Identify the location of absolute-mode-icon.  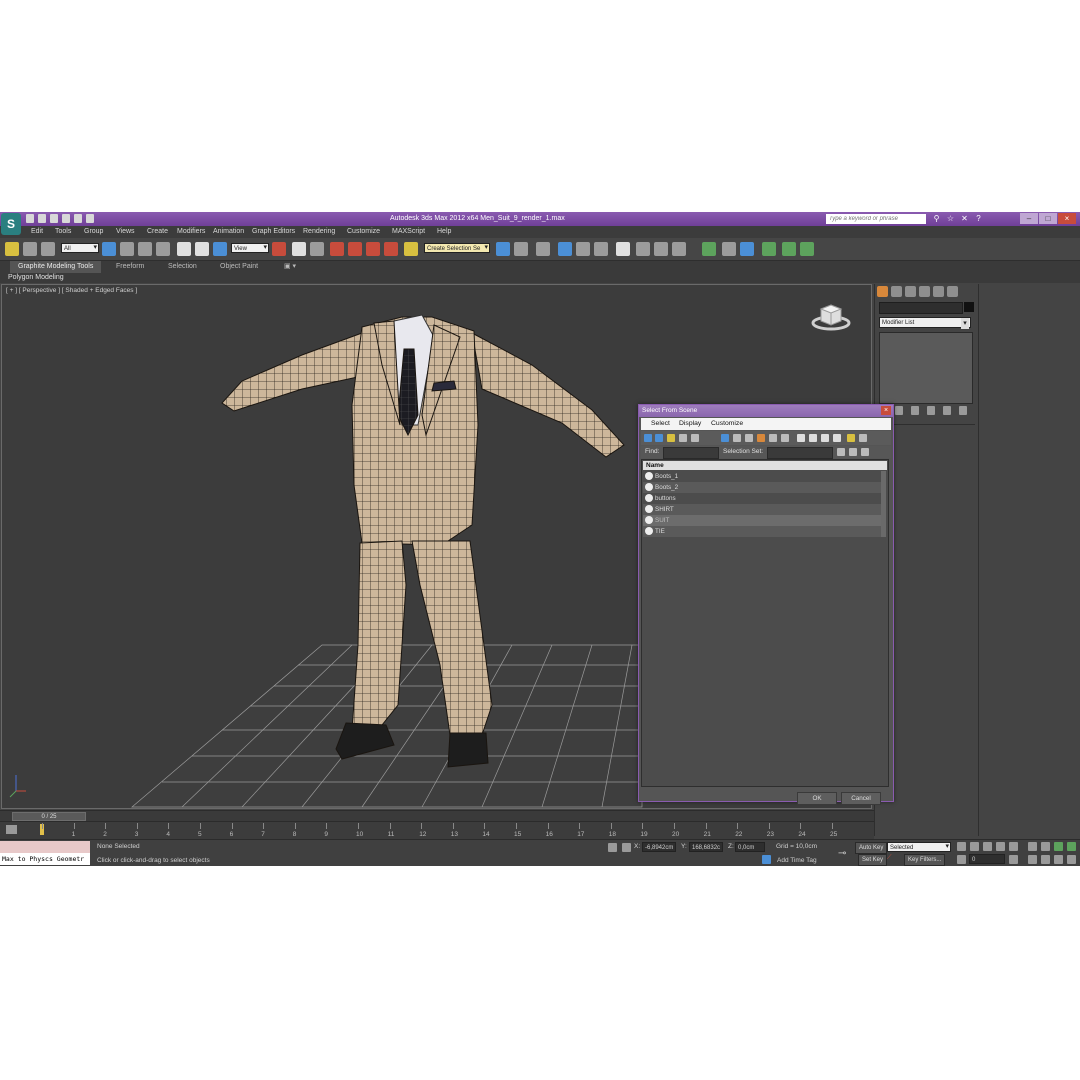
(626, 847).